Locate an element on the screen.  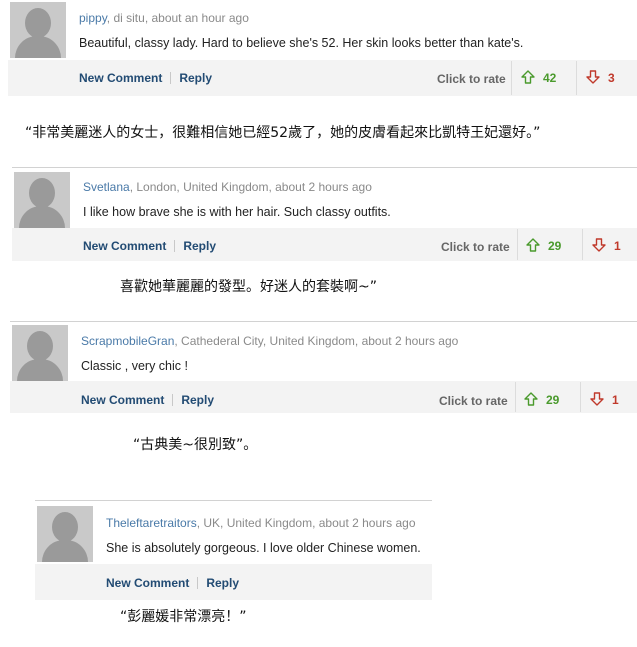
comment-location-time: , UK, United Kingdom, about 2 hours ago is located at coordinates (306, 523).